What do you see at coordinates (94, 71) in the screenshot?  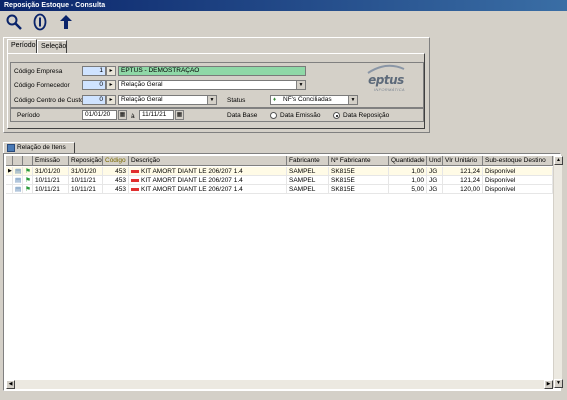 I see `empresa-code-field: 1` at bounding box center [94, 71].